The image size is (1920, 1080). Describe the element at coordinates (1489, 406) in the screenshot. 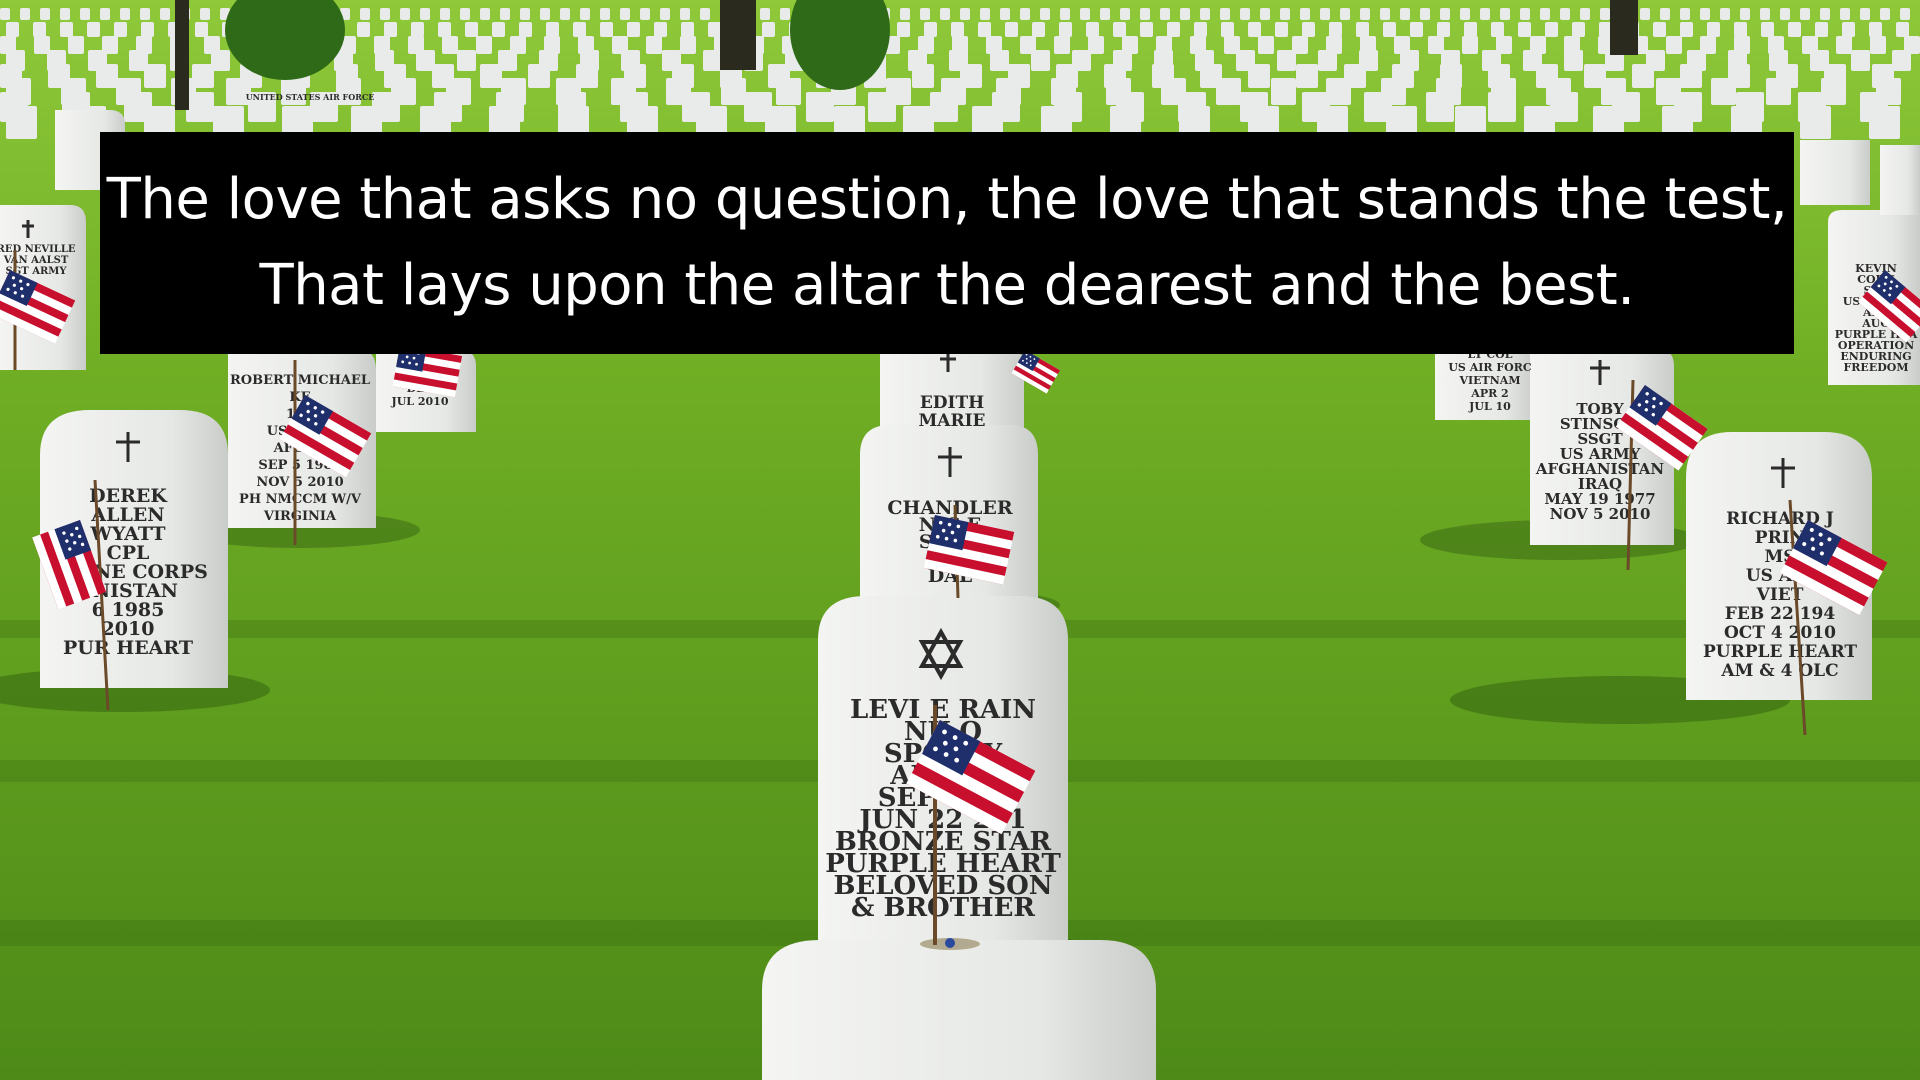

I see `inscription-line: JUL 10` at that location.